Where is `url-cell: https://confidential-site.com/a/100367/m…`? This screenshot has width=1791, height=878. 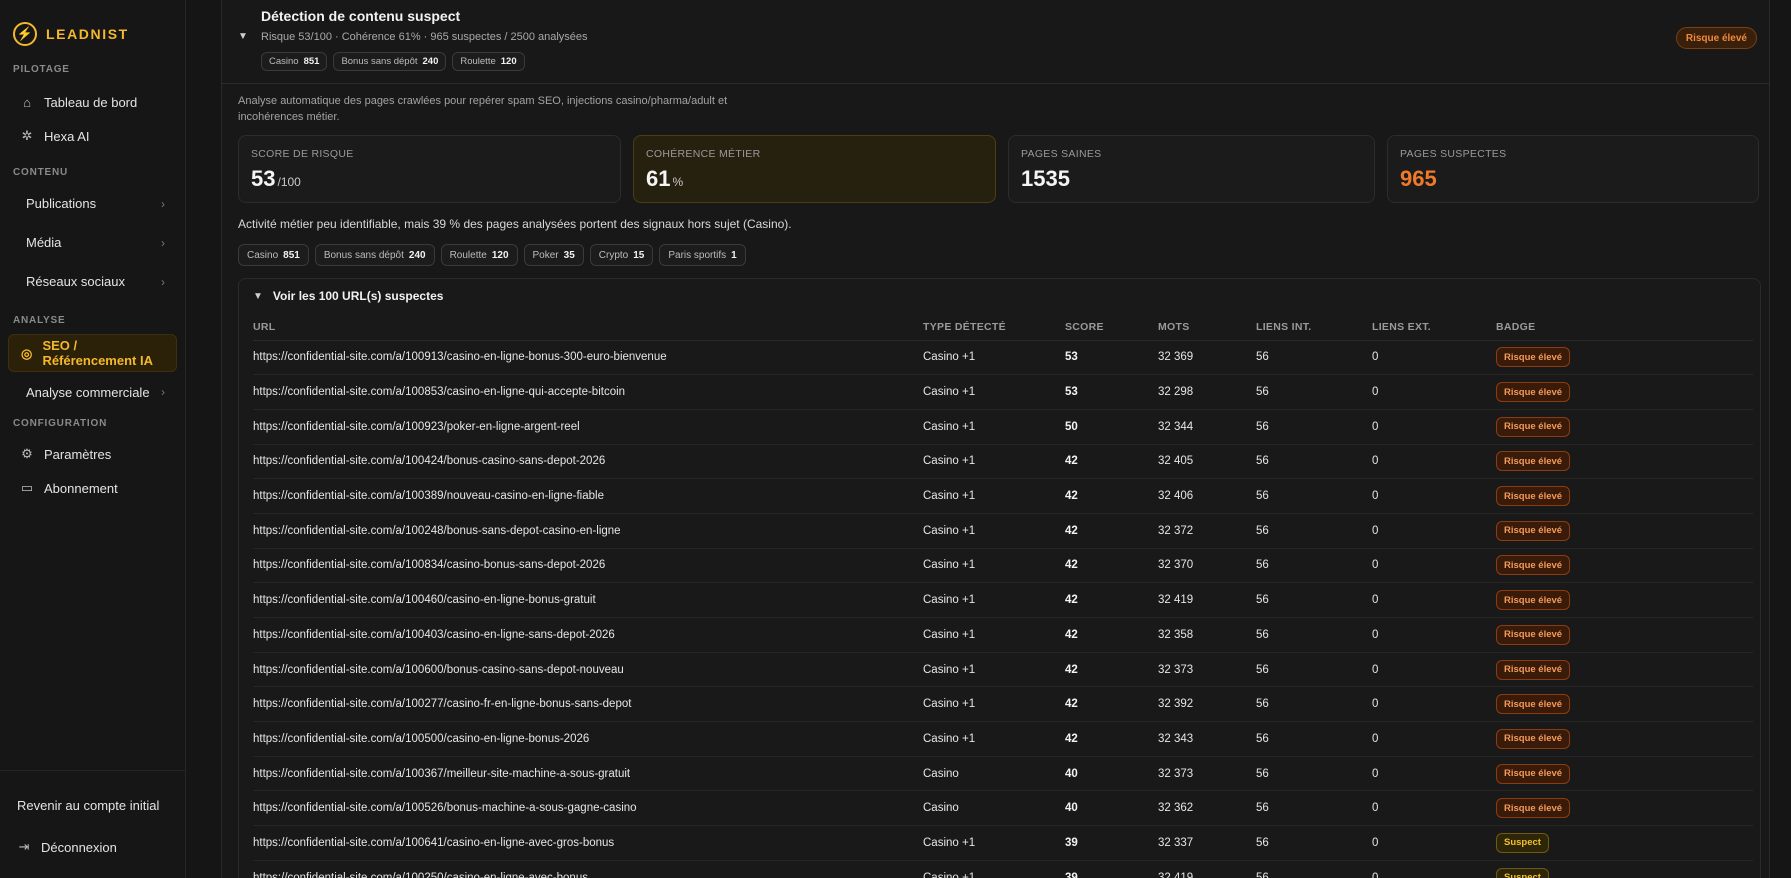
url-cell: https://confidential-site.com/a/100367/m… is located at coordinates (588, 774).